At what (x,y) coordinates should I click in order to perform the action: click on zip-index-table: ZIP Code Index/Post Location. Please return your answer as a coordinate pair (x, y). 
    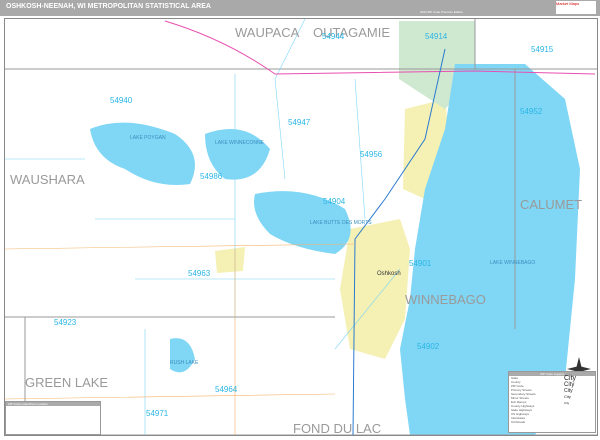
    Looking at the image, I should click on (53, 418).